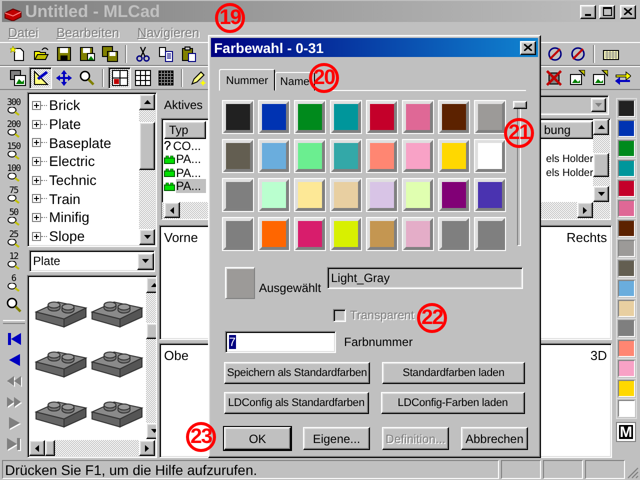 The height and width of the screenshot is (480, 640). What do you see at coordinates (295, 81) in the screenshot?
I see `tab: Name` at bounding box center [295, 81].